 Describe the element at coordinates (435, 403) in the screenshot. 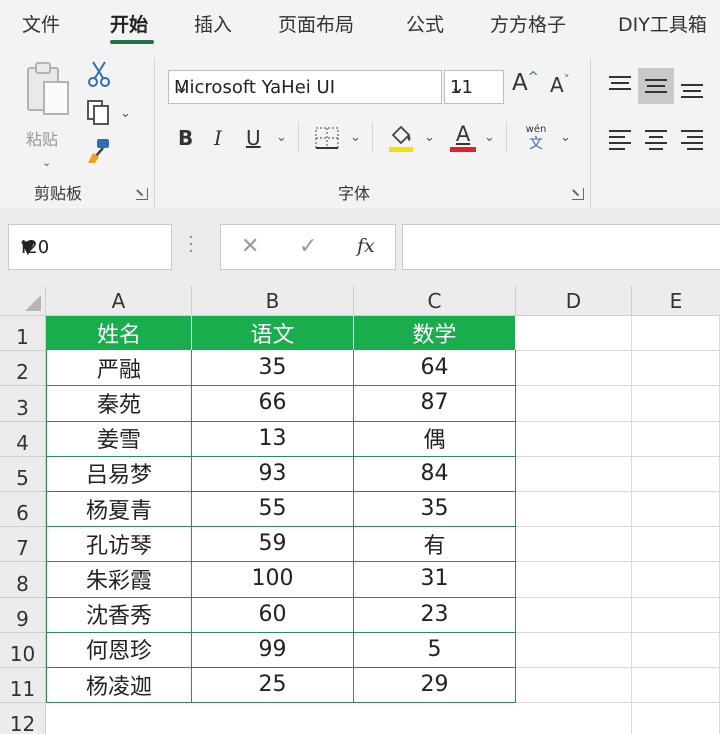

I see `table-cell: 87` at that location.